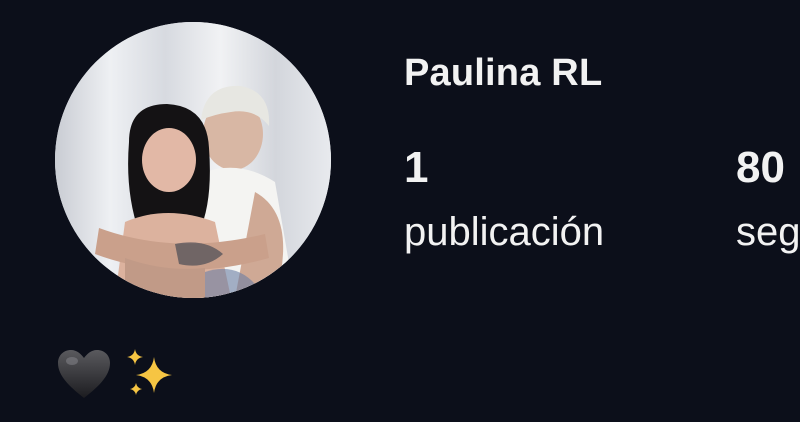 Image resolution: width=800 pixels, height=422 pixels. I want to click on sparkles-icon, so click(149, 372).